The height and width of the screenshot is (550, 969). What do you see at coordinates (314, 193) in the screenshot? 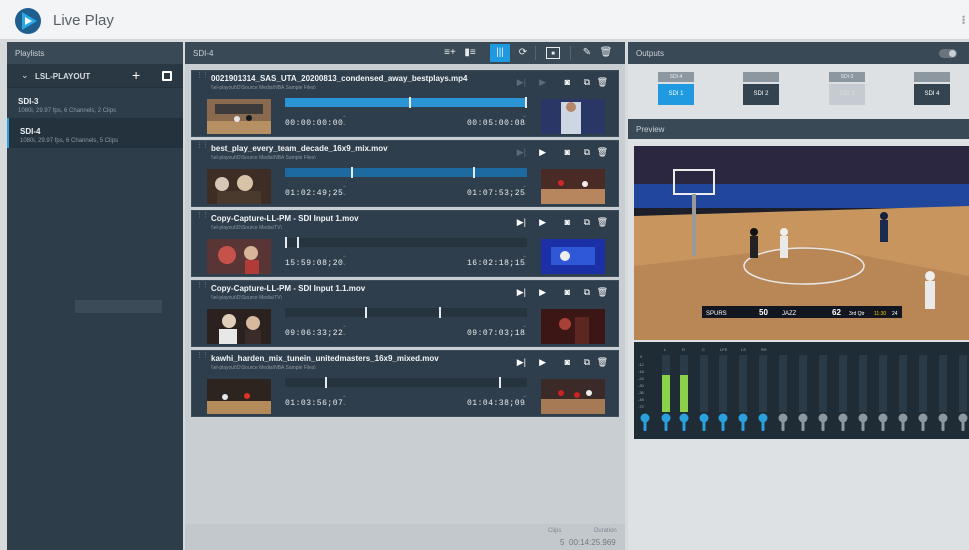
I see `in-timecode: 01:02:49;25` at bounding box center [314, 193].